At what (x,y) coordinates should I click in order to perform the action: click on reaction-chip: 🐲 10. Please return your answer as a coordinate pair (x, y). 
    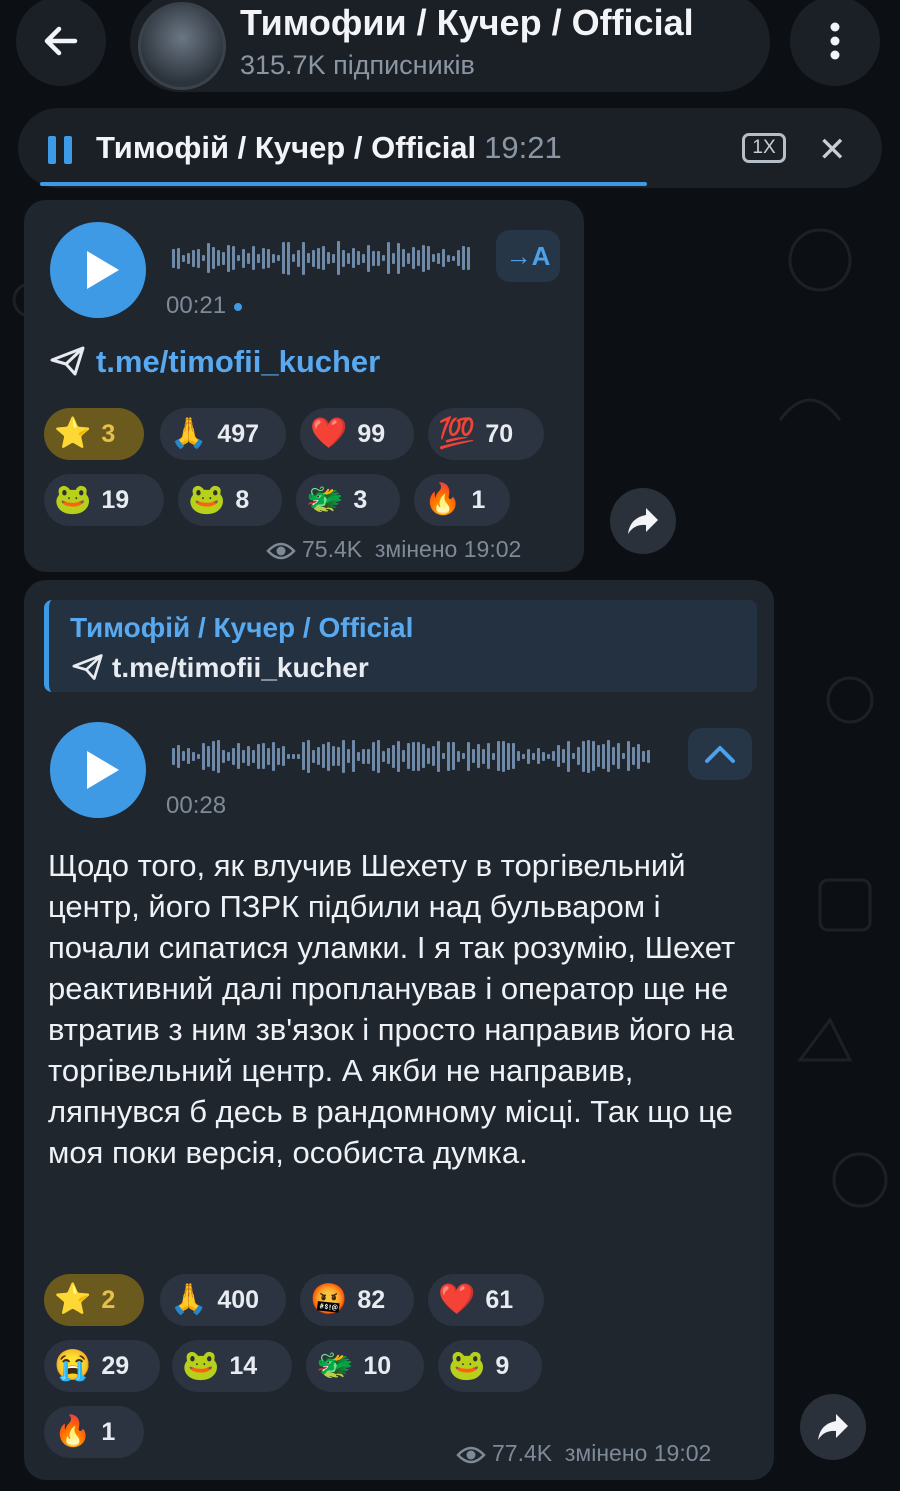
    Looking at the image, I should click on (365, 1366).